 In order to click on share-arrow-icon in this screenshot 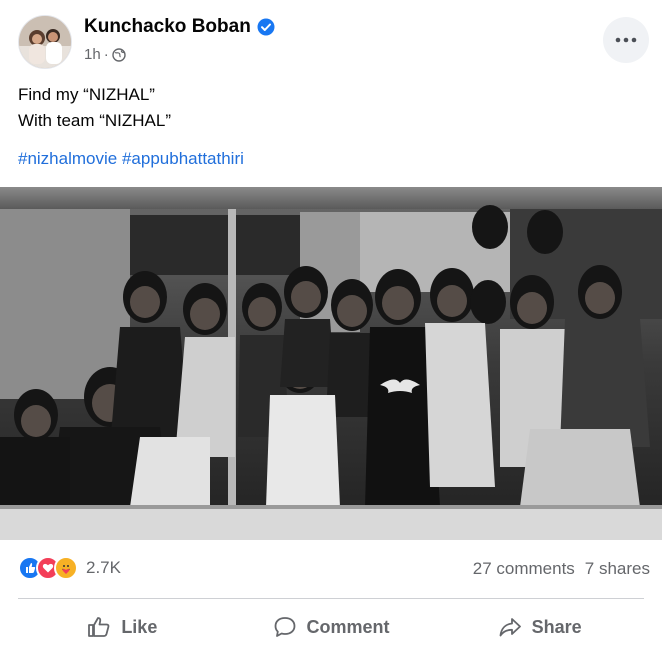, I will do `click(510, 627)`.